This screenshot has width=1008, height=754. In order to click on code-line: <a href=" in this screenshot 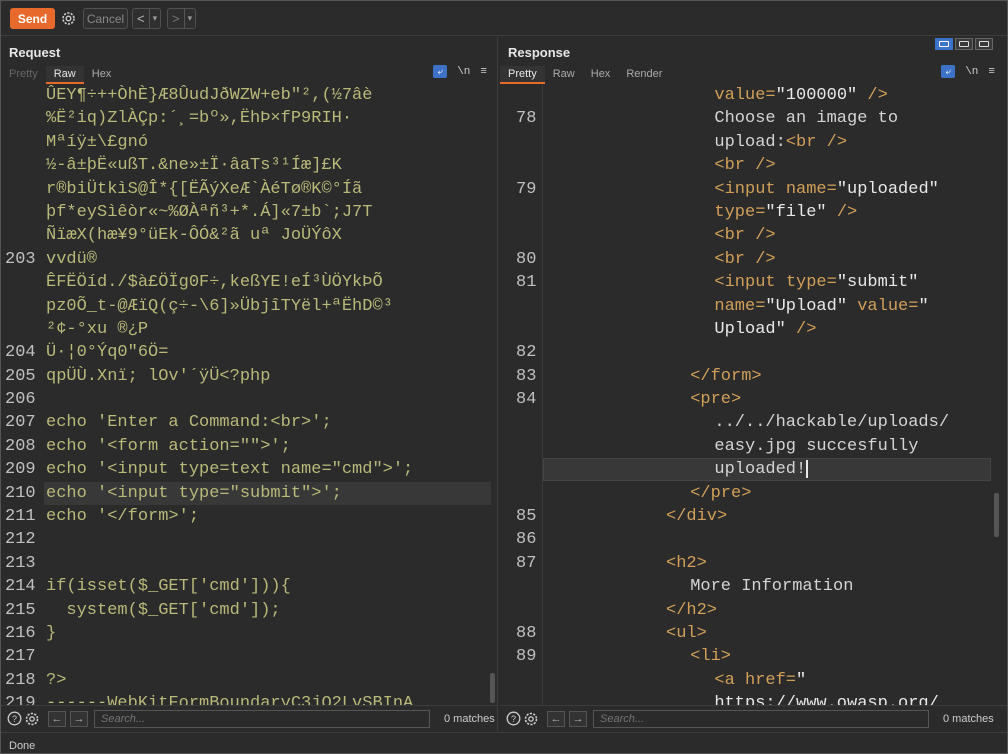, I will do `click(753, 680)`.